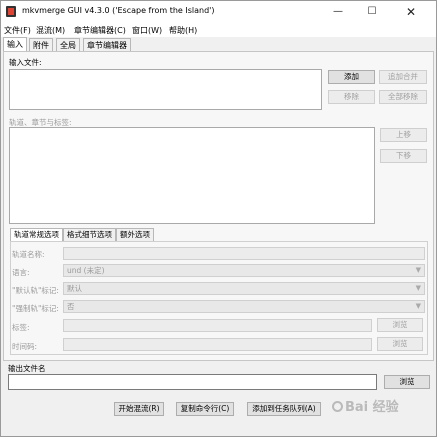 The height and width of the screenshot is (437, 446). What do you see at coordinates (86, 270) in the screenshot?
I see `language-value: und (未定)` at bounding box center [86, 270].